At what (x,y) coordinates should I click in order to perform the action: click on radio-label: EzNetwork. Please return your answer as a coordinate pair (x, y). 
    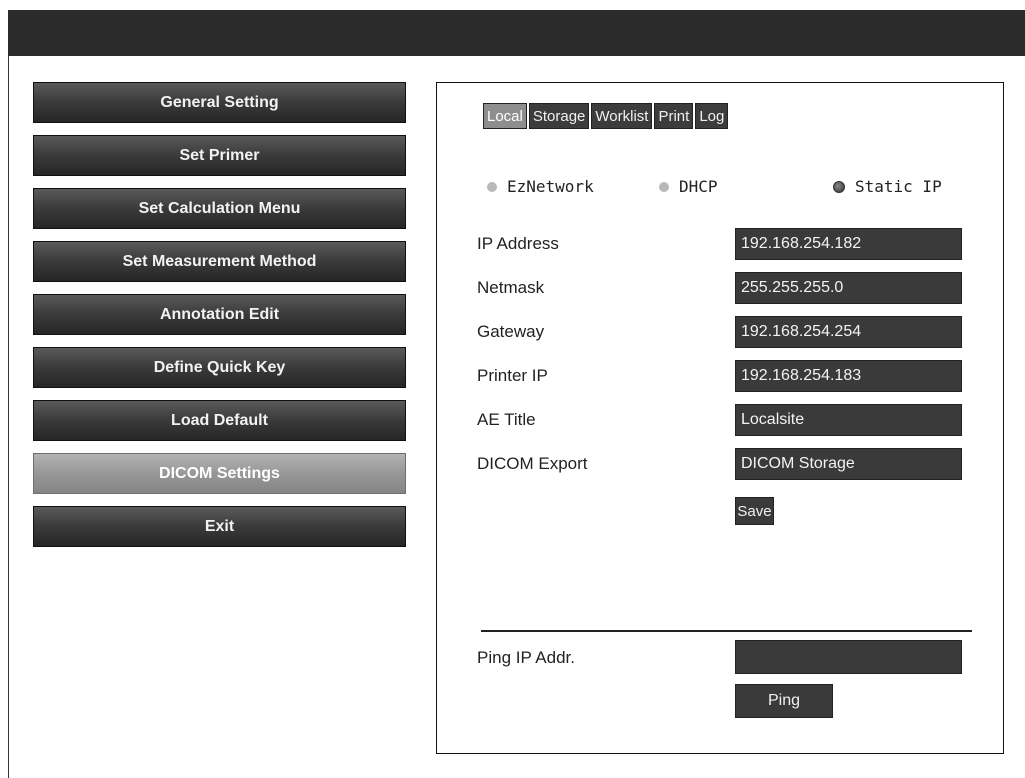
    Looking at the image, I should click on (550, 186).